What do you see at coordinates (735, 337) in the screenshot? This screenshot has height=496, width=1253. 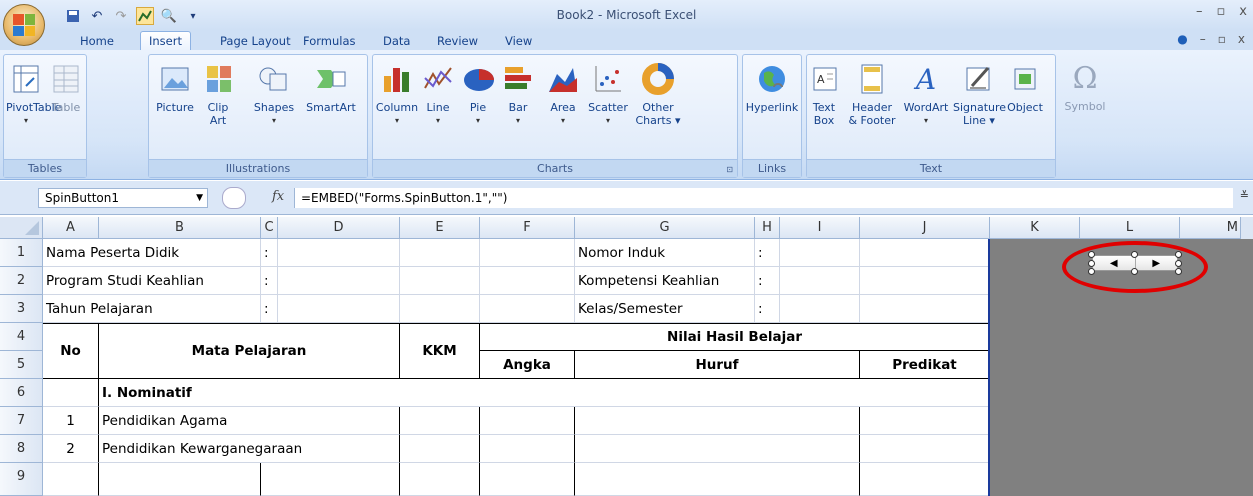 I see `header-nilai-hasil-belajar: Nilai Hasil Belajar` at bounding box center [735, 337].